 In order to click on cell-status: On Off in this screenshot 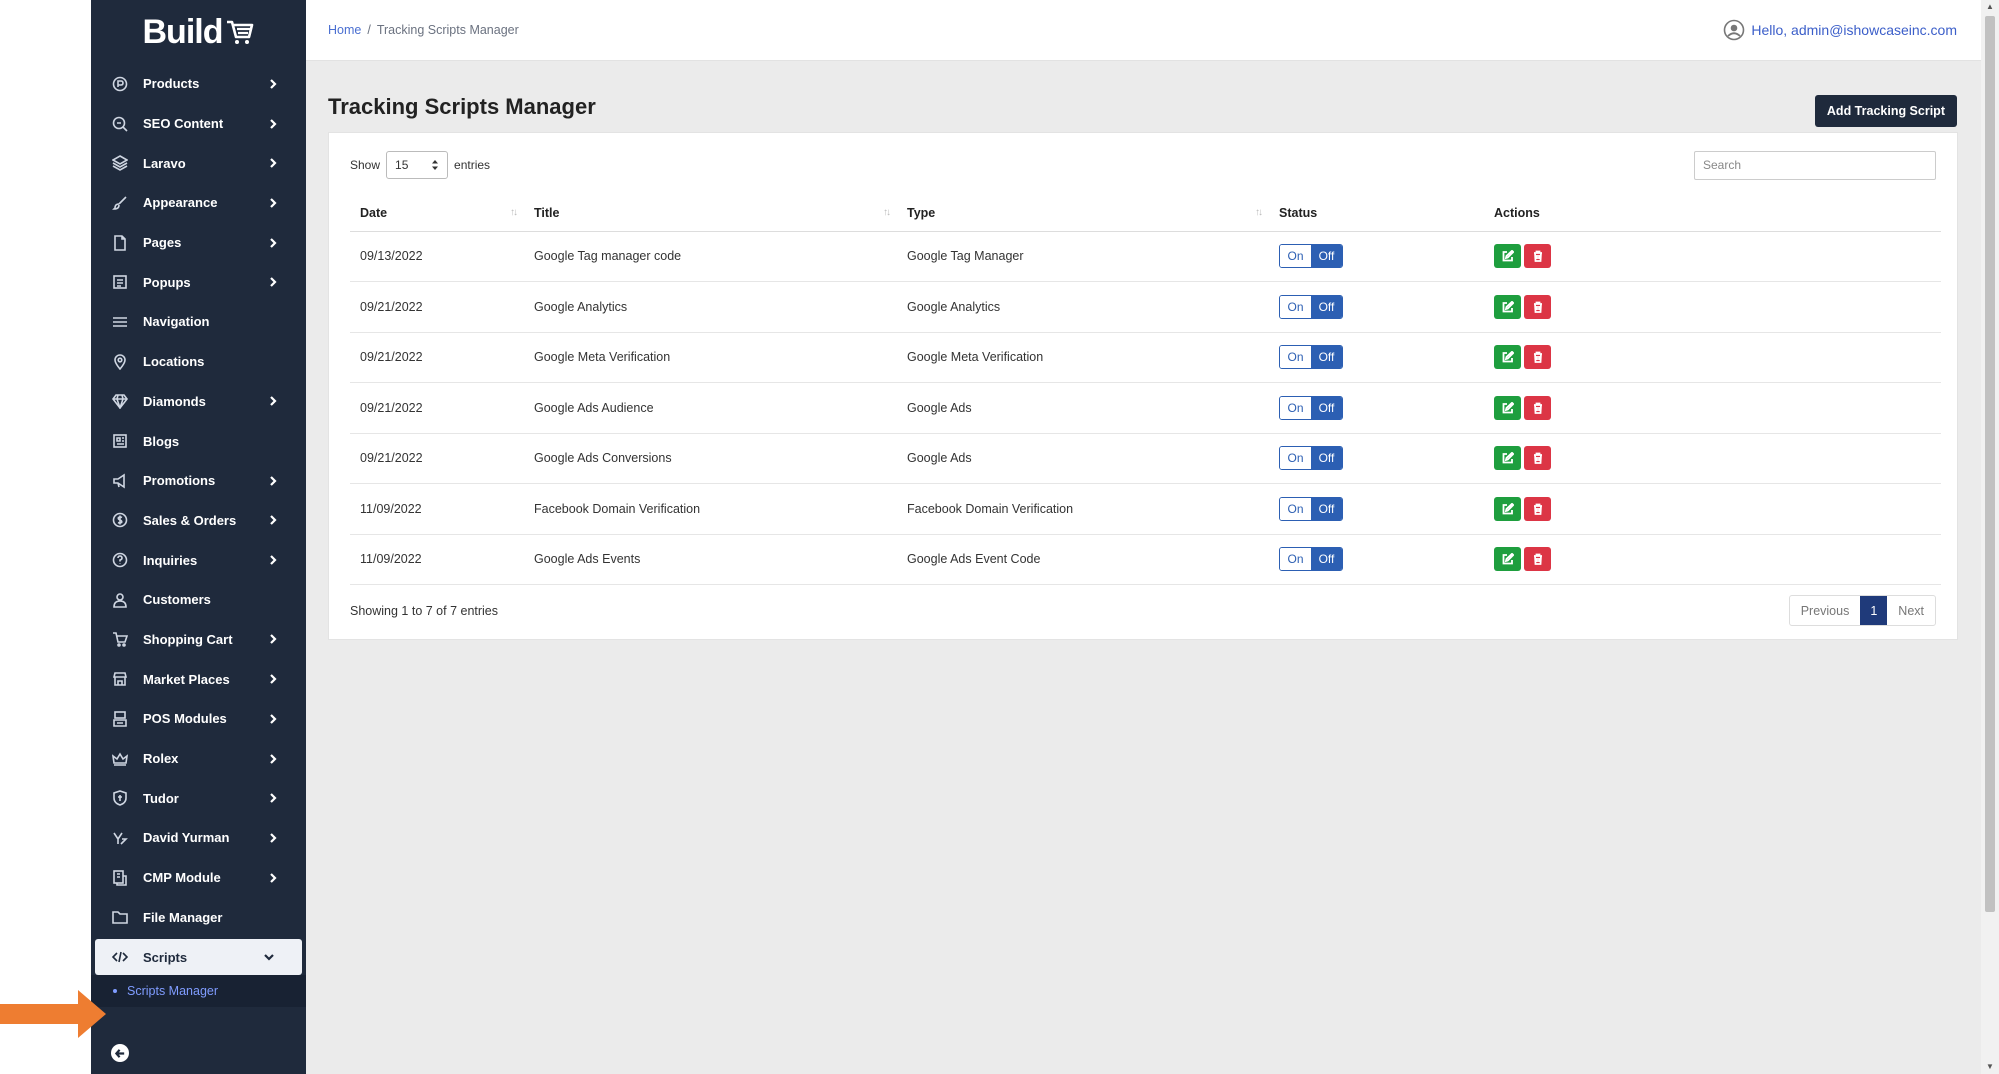, I will do `click(1376, 408)`.